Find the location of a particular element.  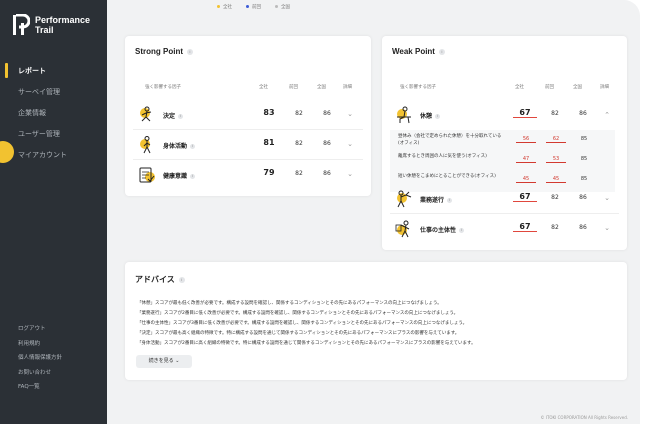

detail-score-national: 85 is located at coordinates (584, 159).